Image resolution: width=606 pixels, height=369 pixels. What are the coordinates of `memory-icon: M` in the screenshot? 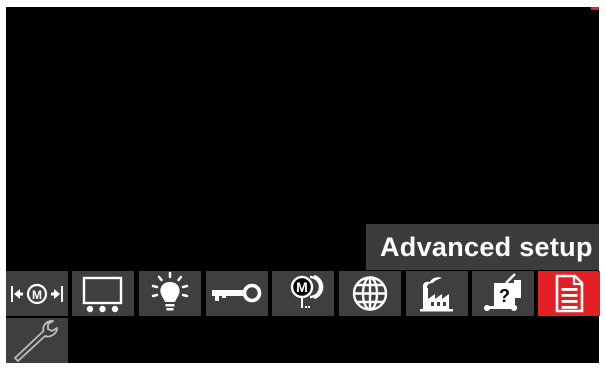 It's located at (307, 291).